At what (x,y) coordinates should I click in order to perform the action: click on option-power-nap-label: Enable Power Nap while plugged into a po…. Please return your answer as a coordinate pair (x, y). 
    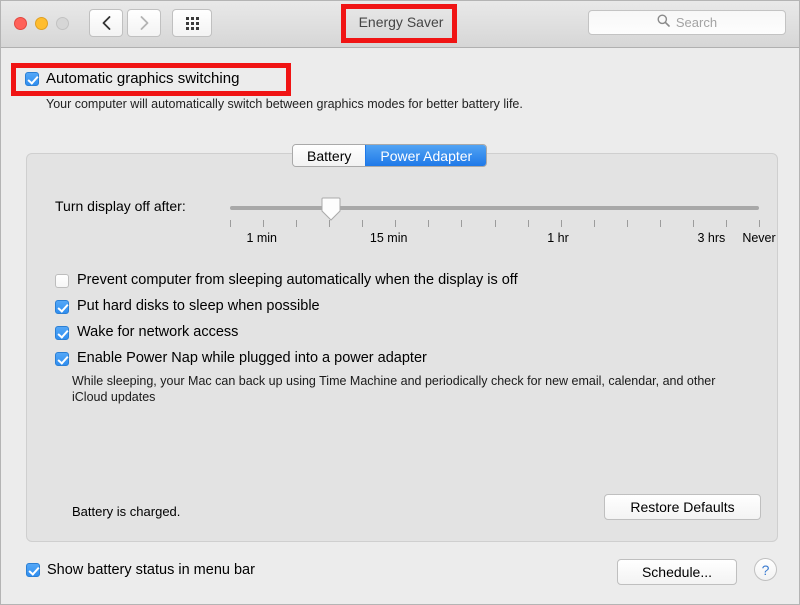
    Looking at the image, I should click on (252, 358).